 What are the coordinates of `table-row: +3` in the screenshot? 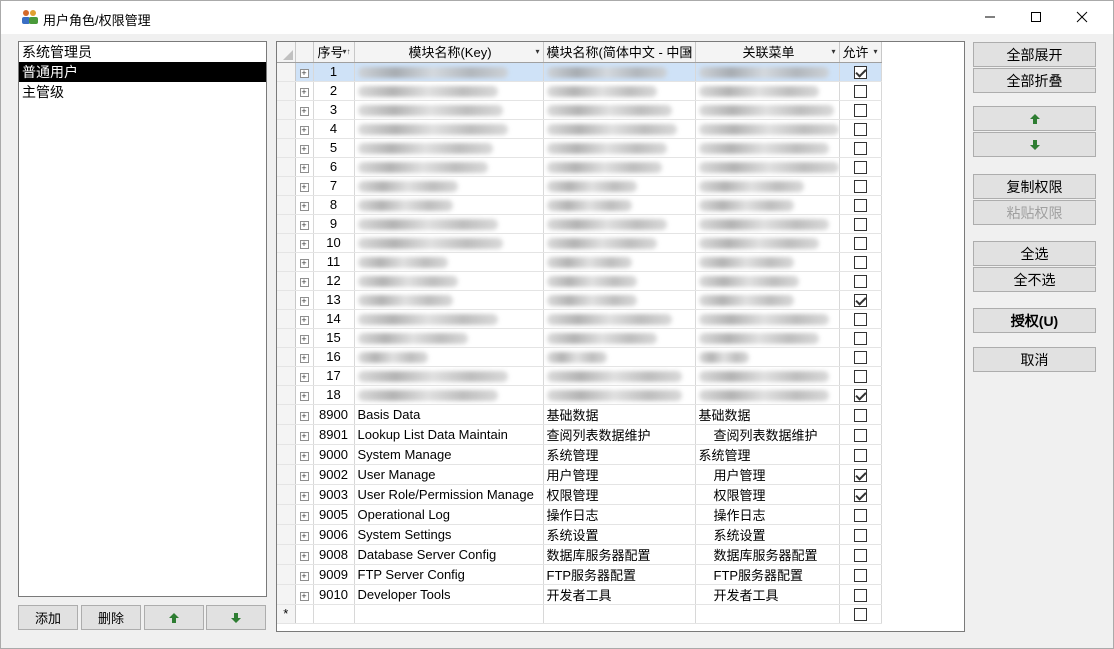 It's located at (579, 110).